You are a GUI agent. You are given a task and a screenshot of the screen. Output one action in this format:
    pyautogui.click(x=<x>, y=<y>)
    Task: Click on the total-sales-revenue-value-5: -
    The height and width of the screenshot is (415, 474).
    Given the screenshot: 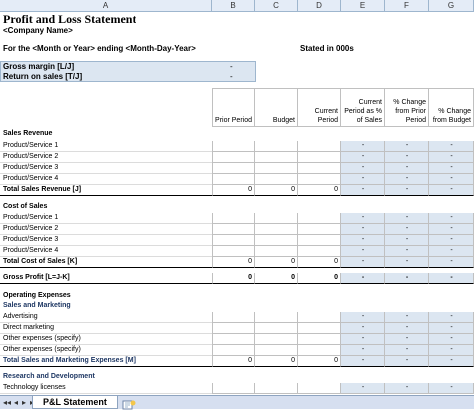 What is the action you would take?
    pyautogui.click(x=407, y=189)
    